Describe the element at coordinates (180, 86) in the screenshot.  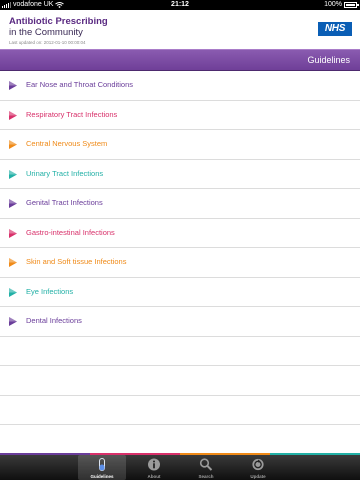
I see `guideline-row: Ear Nose and Throat Conditions` at that location.